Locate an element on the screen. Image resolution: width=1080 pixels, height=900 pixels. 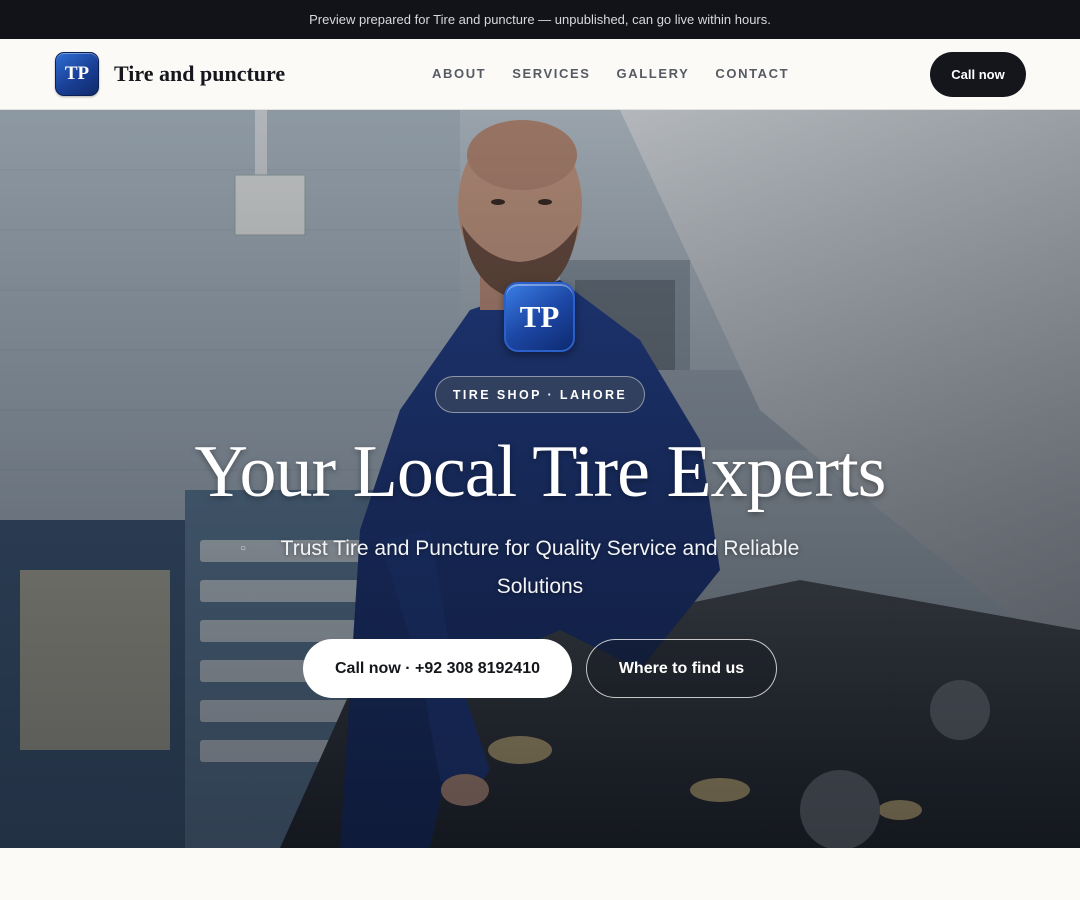
brand-name: Tire and puncture is located at coordinates (199, 74).